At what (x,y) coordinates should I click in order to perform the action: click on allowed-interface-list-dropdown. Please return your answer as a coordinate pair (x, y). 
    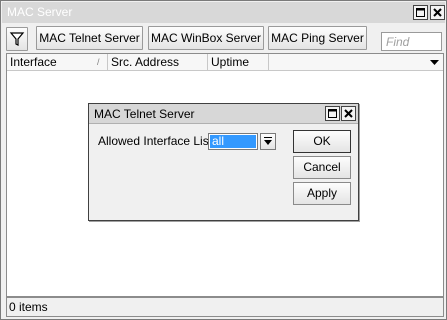
    Looking at the image, I should click on (268, 141).